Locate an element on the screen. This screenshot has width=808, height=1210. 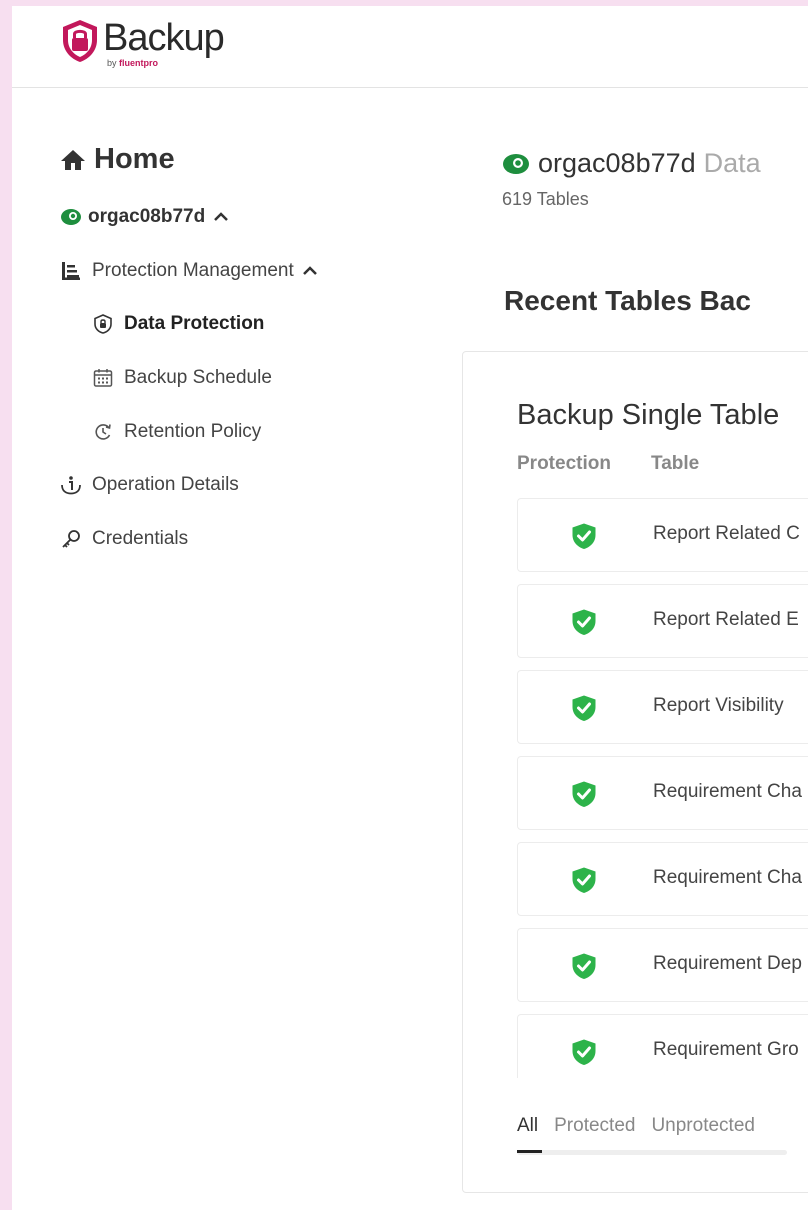
filter-tabs: All Protected Unprotected is located at coordinates (644, 1126).